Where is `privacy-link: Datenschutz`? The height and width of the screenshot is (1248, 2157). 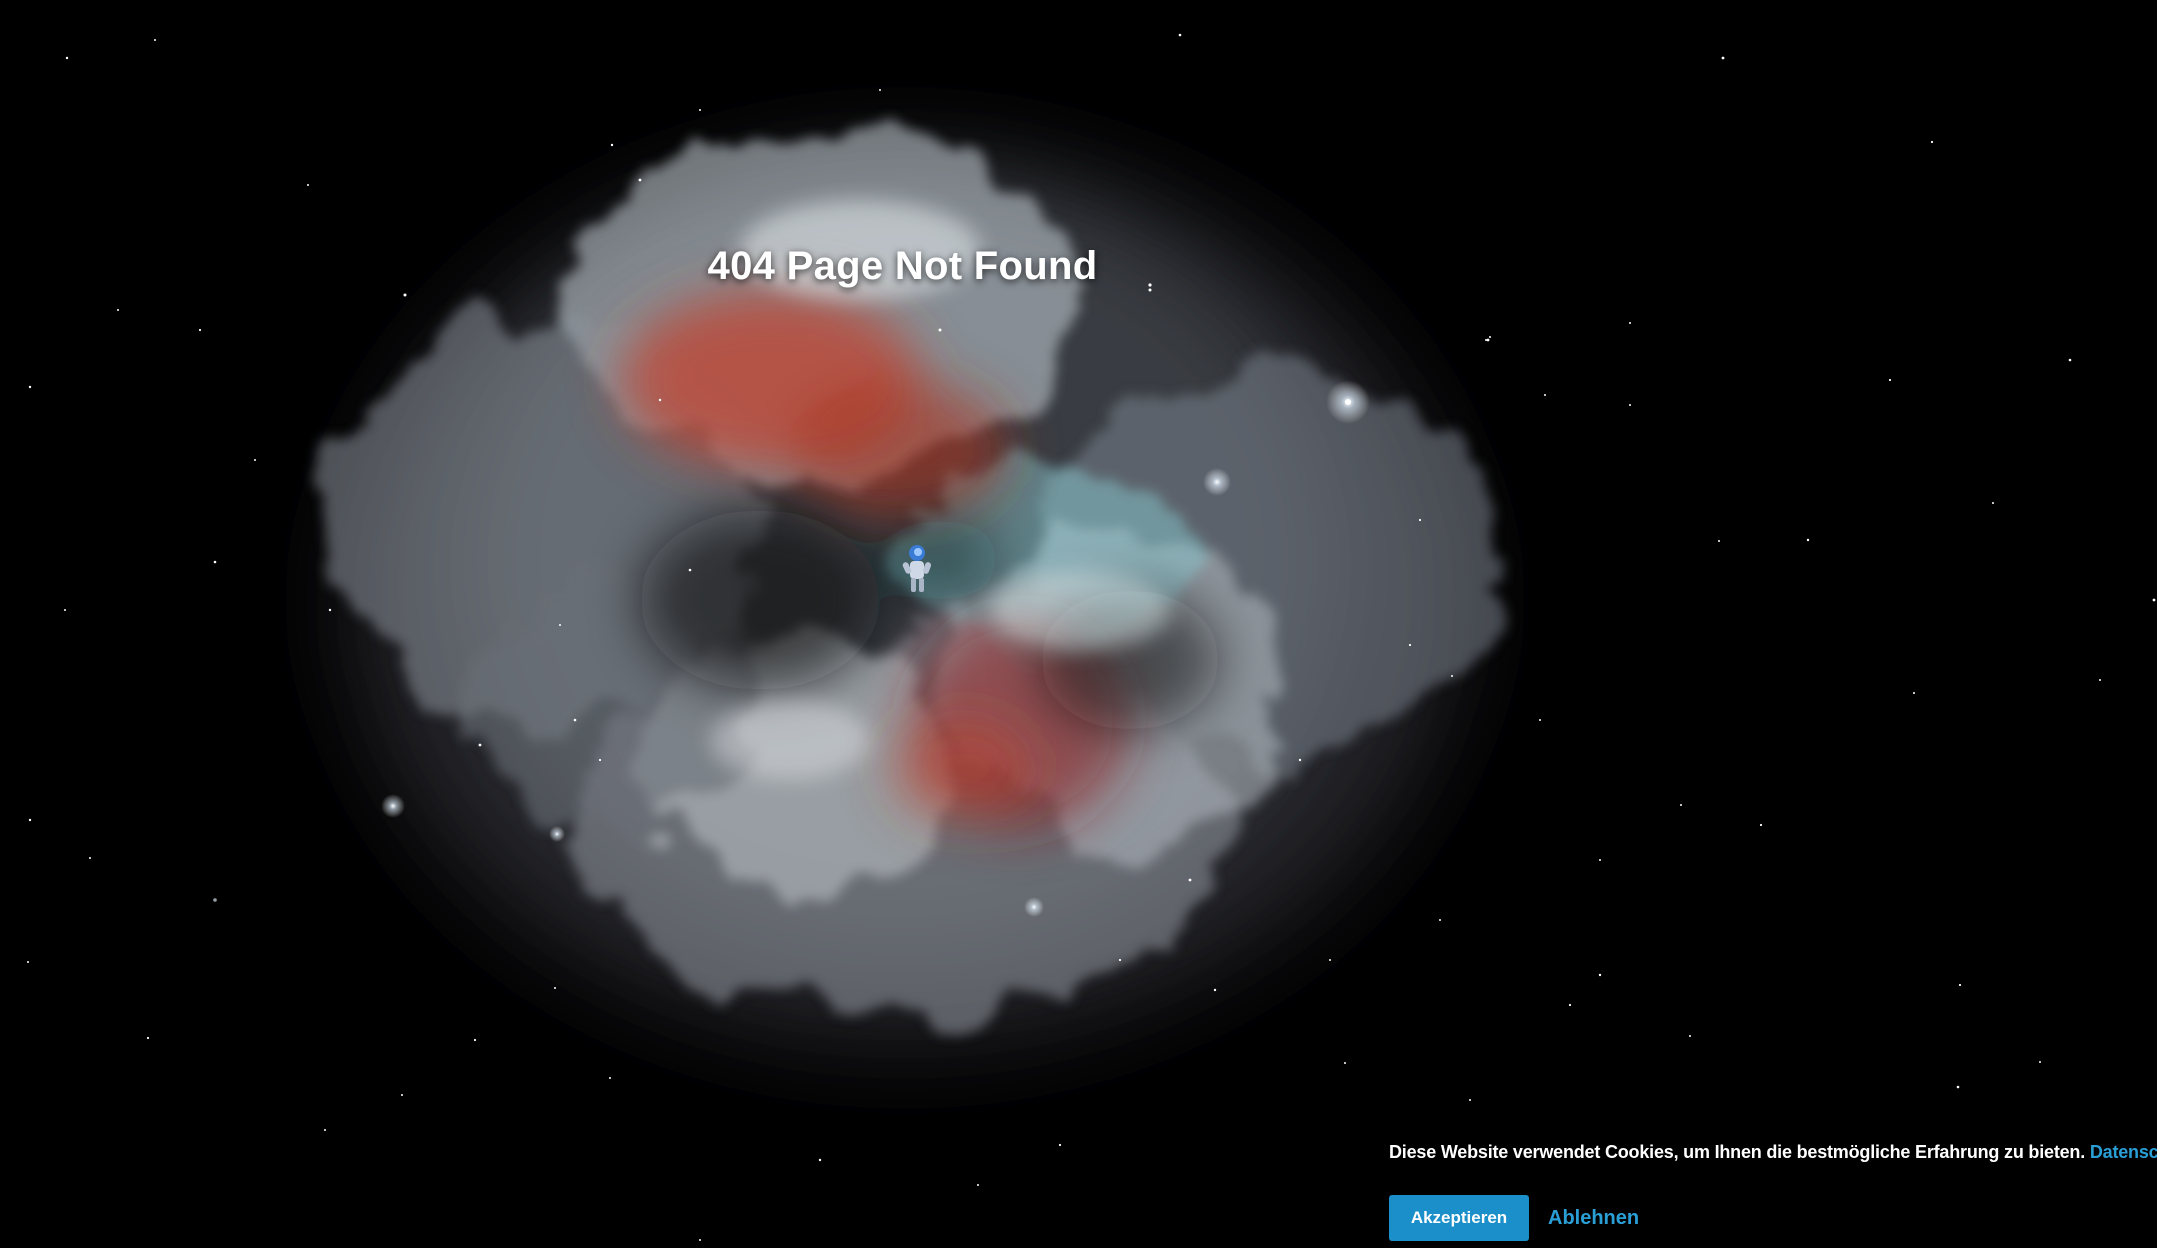 privacy-link: Datenschutz is located at coordinates (2123, 1152).